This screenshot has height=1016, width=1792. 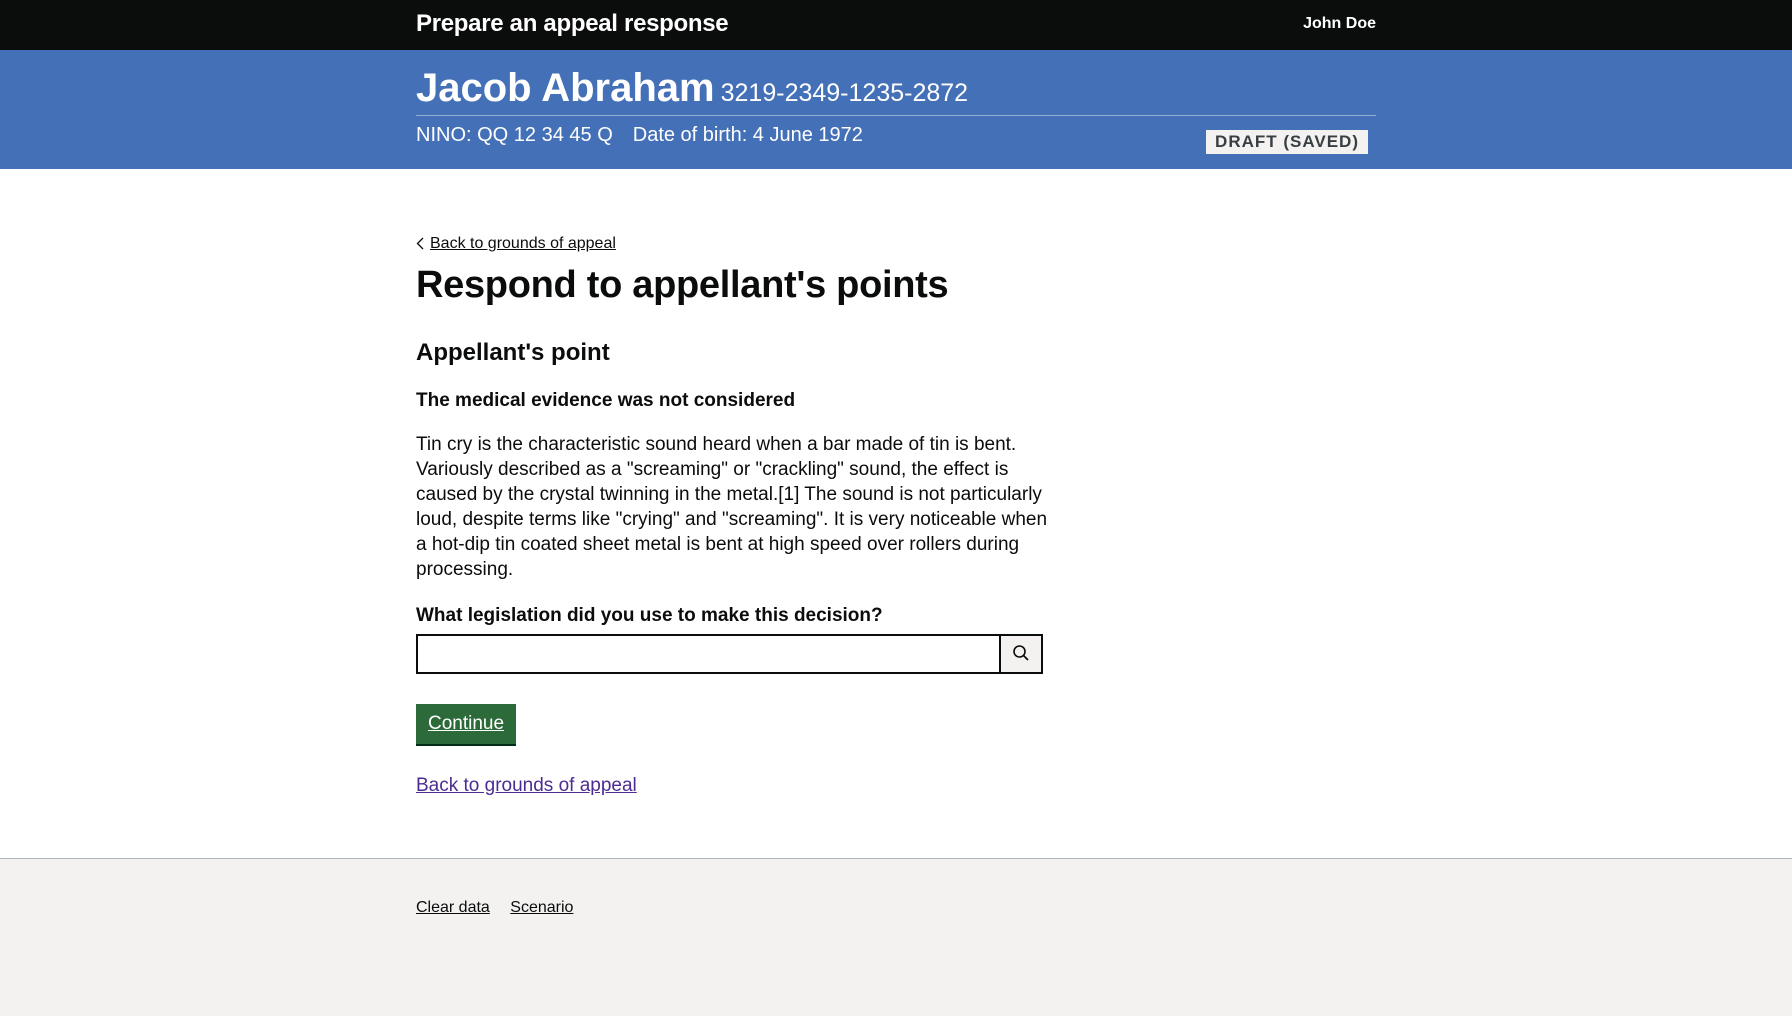 I want to click on nino: NINO: QQ 12 34 45 Q, so click(x=514, y=135).